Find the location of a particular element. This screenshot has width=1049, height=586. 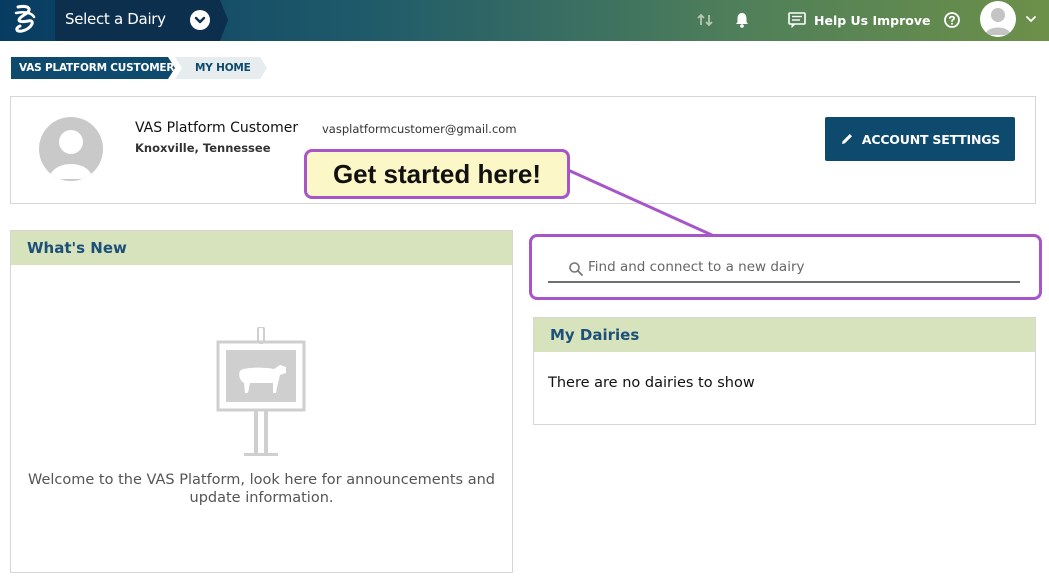

dairy-search-box is located at coordinates (785, 267).